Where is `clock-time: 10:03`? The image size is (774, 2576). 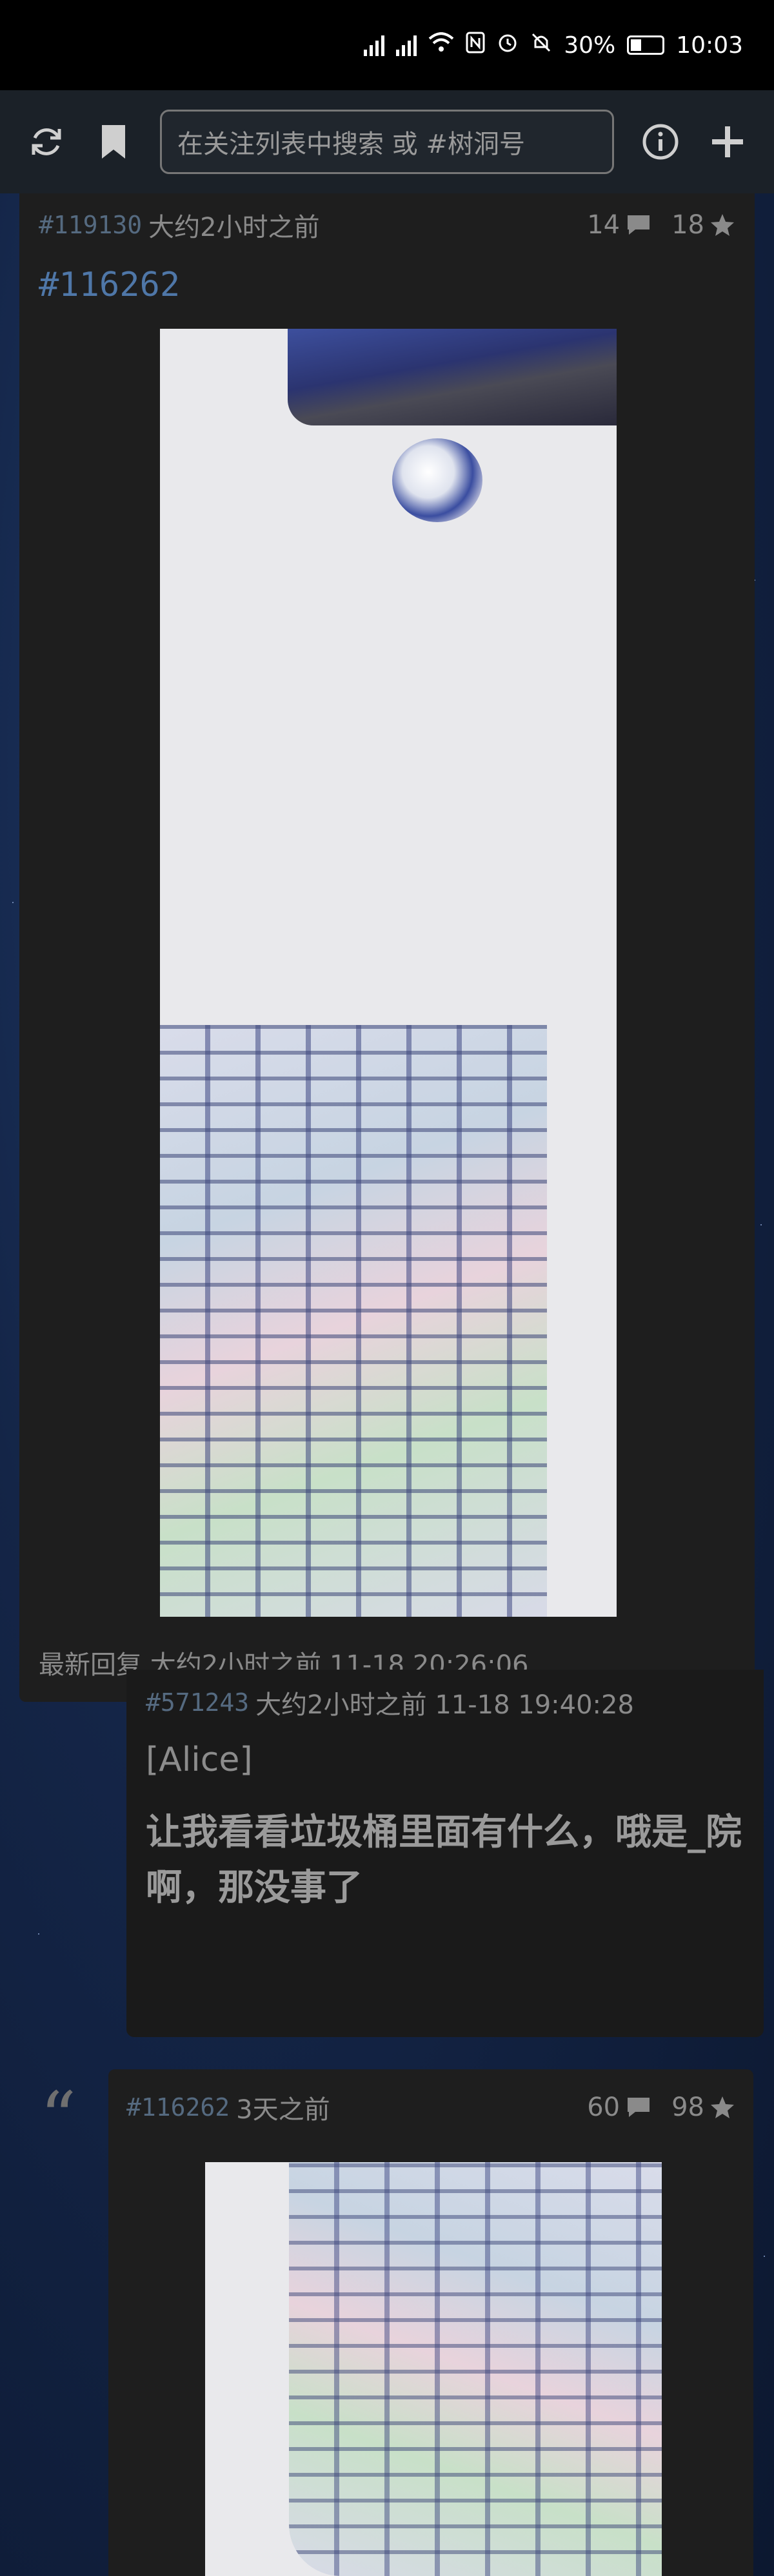
clock-time: 10:03 is located at coordinates (709, 45).